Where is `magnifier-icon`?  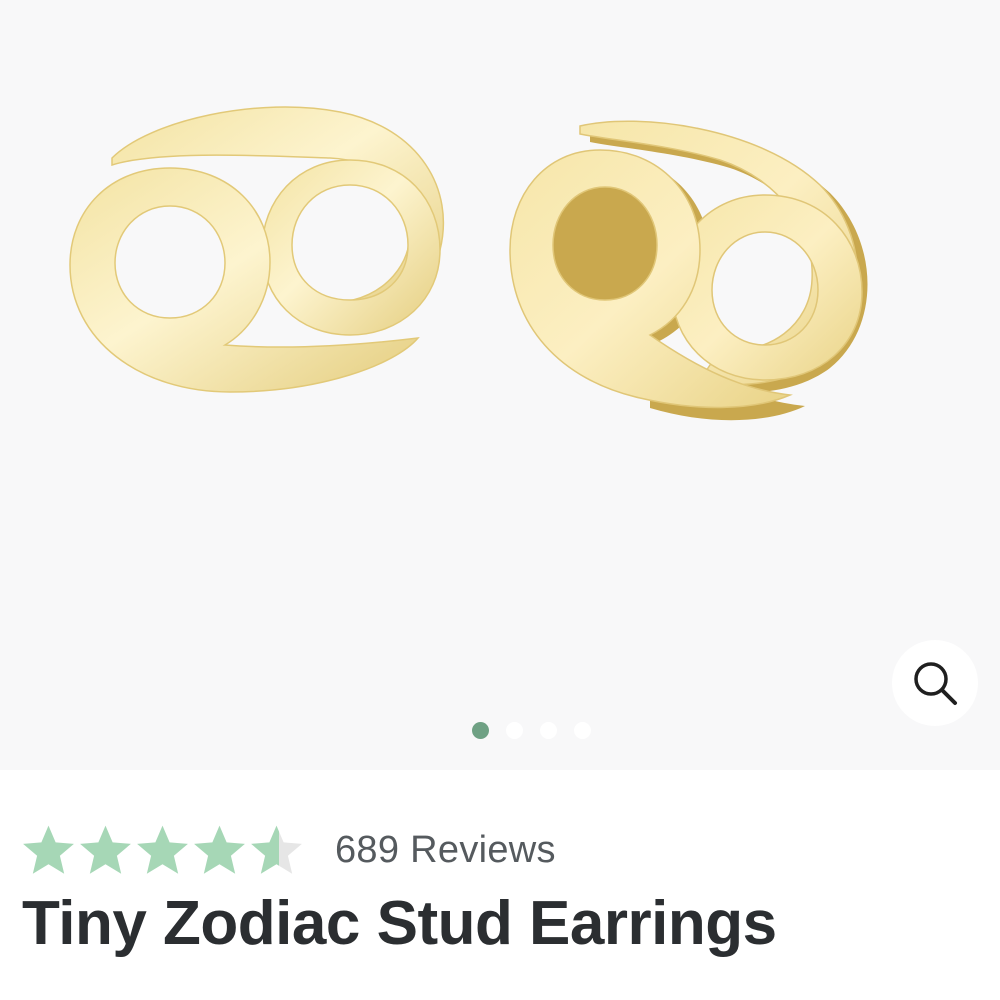
magnifier-icon is located at coordinates (935, 683).